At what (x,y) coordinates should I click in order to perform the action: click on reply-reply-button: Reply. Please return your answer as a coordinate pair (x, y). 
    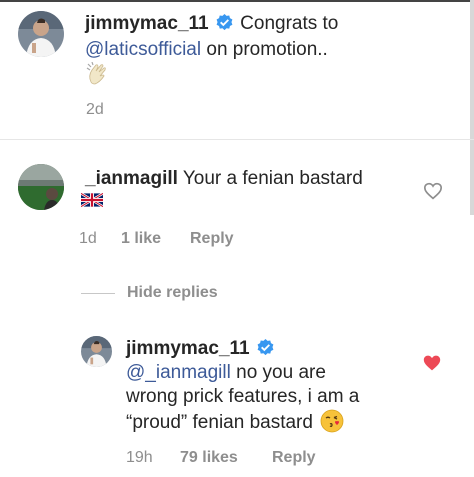
    Looking at the image, I should click on (294, 458).